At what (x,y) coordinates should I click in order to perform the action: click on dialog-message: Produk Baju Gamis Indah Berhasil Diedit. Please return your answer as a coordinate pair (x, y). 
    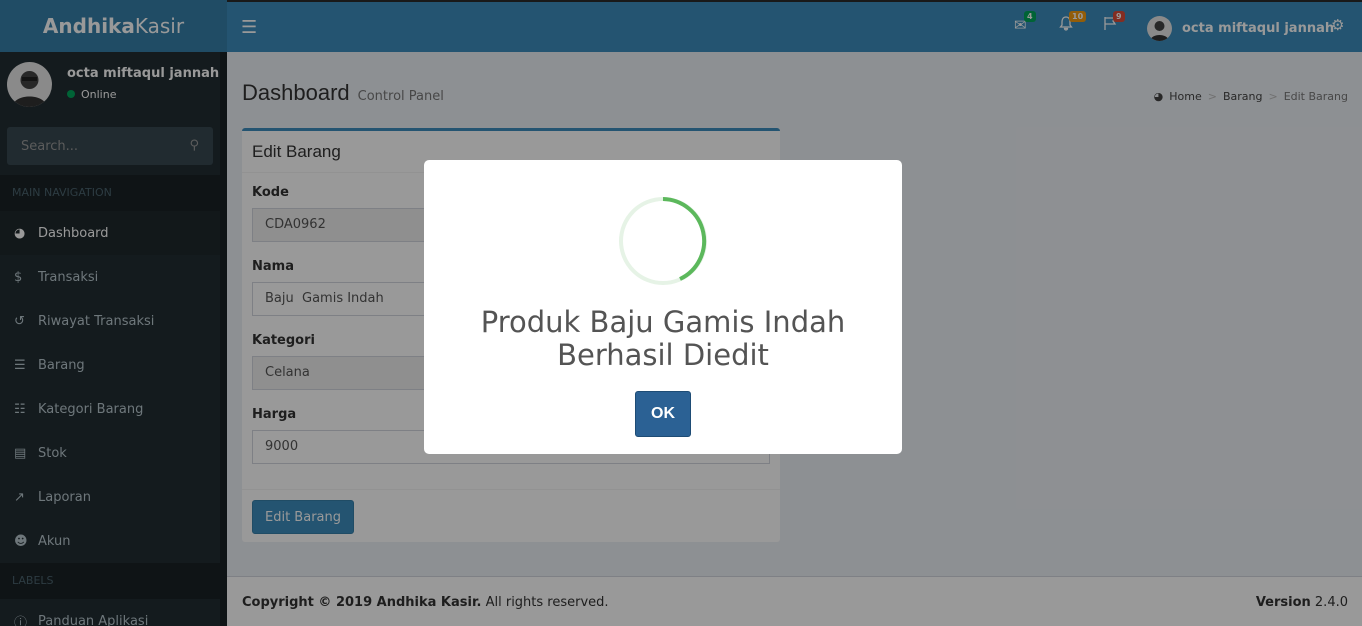
    Looking at the image, I should click on (663, 338).